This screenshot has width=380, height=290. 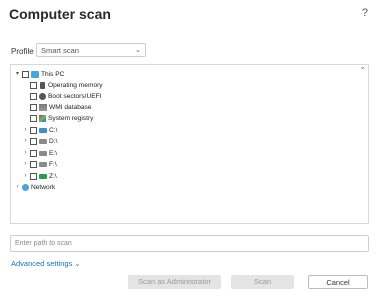 I want to click on tree-item-label: This PC, so click(x=53, y=74).